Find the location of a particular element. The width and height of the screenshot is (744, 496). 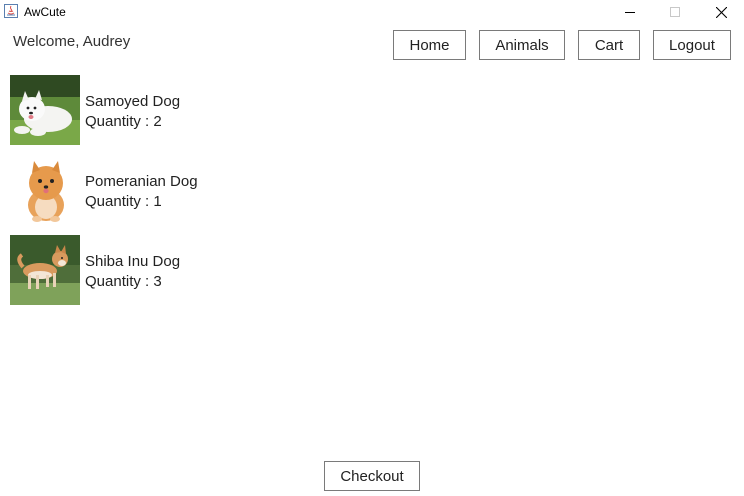

maximize-icon is located at coordinates (675, 12).